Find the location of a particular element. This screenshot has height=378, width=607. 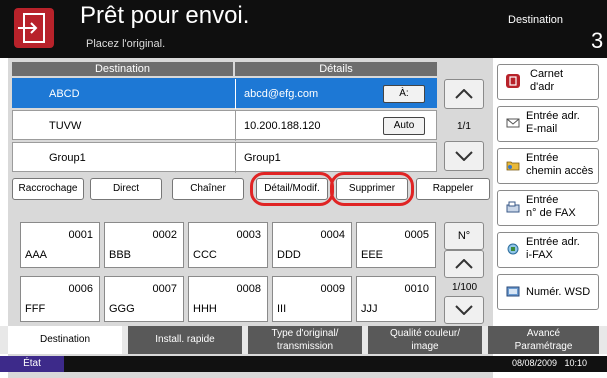

ifax-entry-button: Entrée adr. i-FAX is located at coordinates (548, 250).